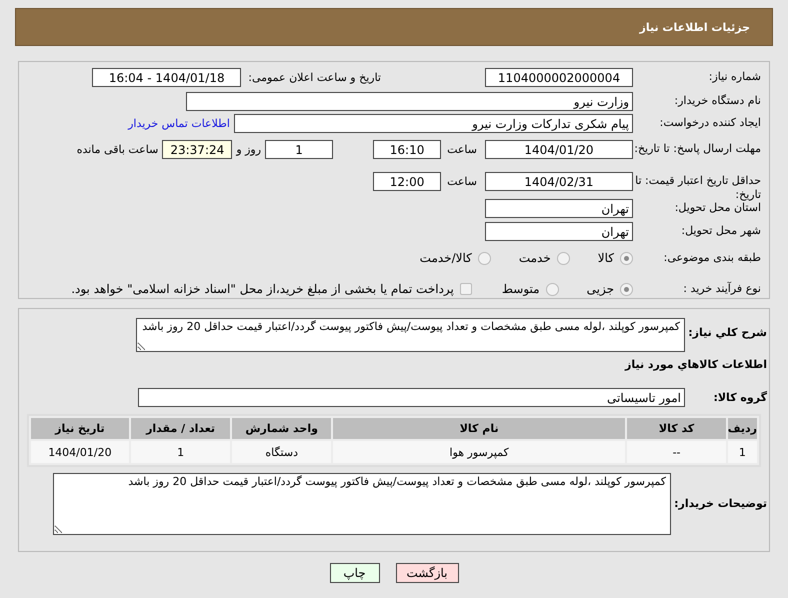 The height and width of the screenshot is (598, 788). What do you see at coordinates (167, 77) in the screenshot?
I see `text-field: 1404/01/18 - 16:04` at bounding box center [167, 77].